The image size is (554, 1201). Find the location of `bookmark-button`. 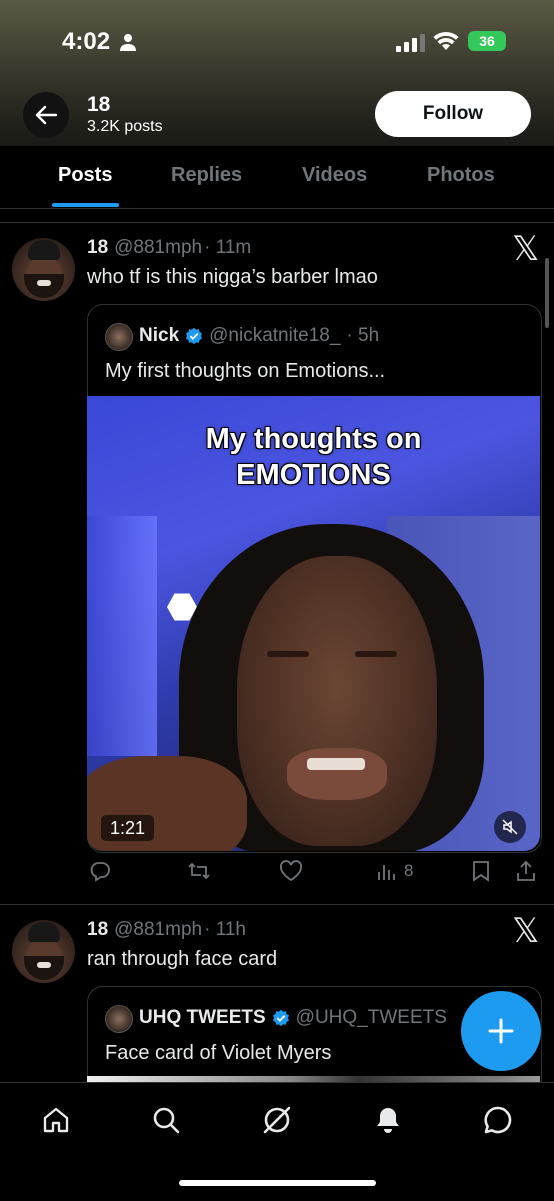

bookmark-button is located at coordinates (481, 871).